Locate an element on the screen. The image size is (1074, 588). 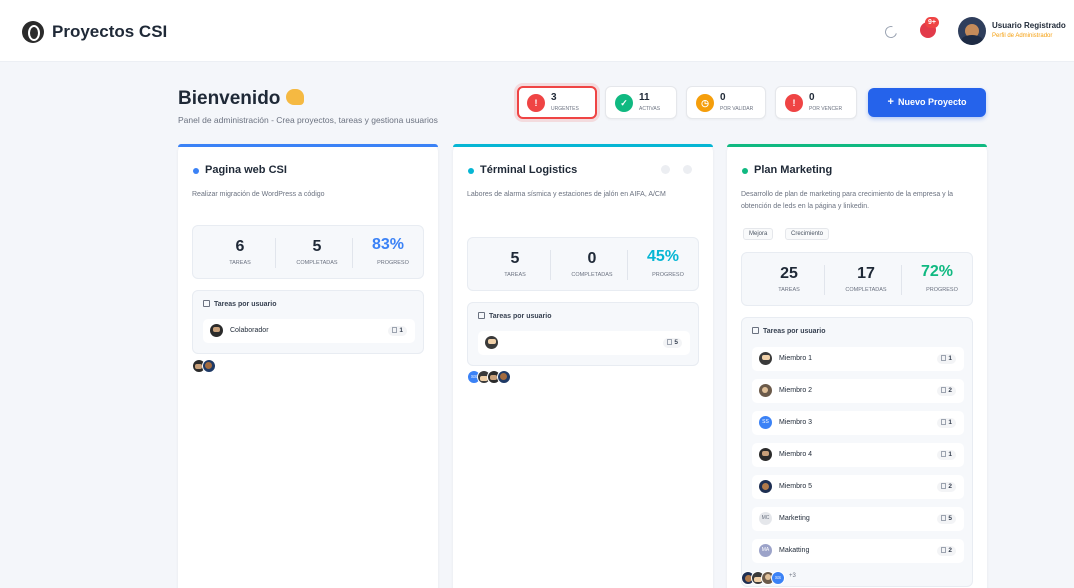
stat-label: ACTIVAS is located at coordinates (650, 109).